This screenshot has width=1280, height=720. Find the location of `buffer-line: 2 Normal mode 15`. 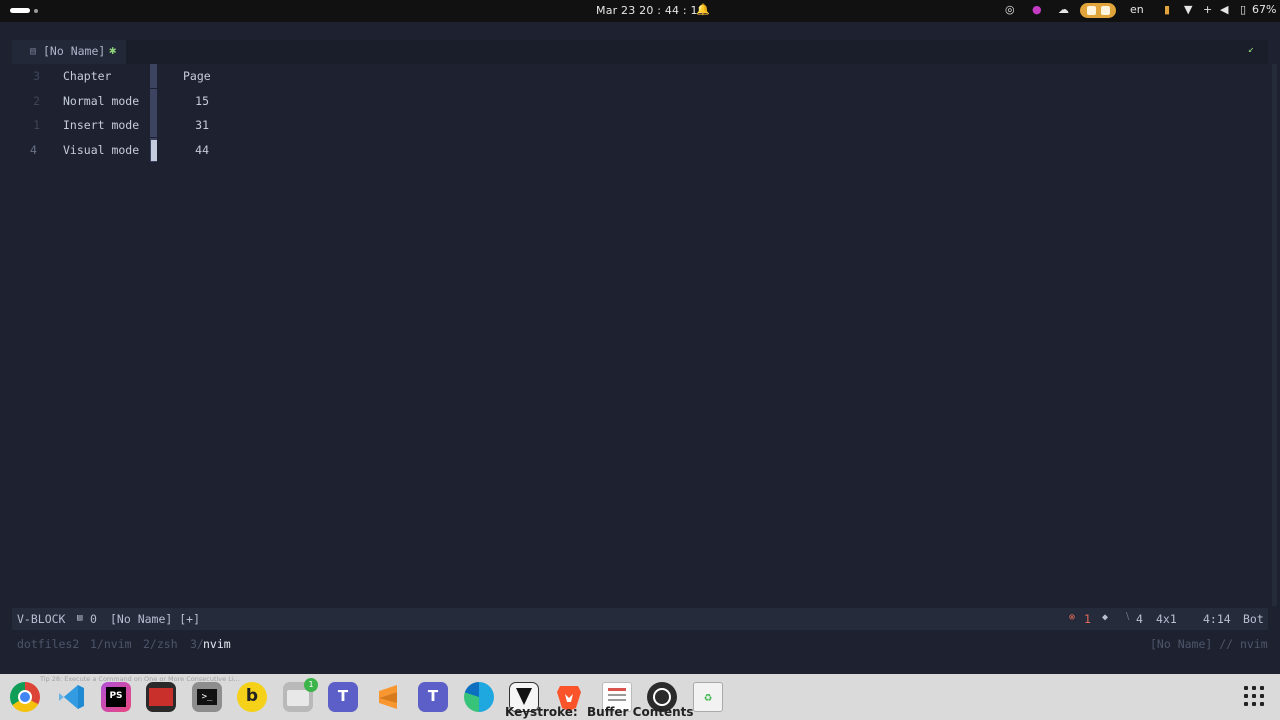

buffer-line: 2 Normal mode 15 is located at coordinates (150, 101).